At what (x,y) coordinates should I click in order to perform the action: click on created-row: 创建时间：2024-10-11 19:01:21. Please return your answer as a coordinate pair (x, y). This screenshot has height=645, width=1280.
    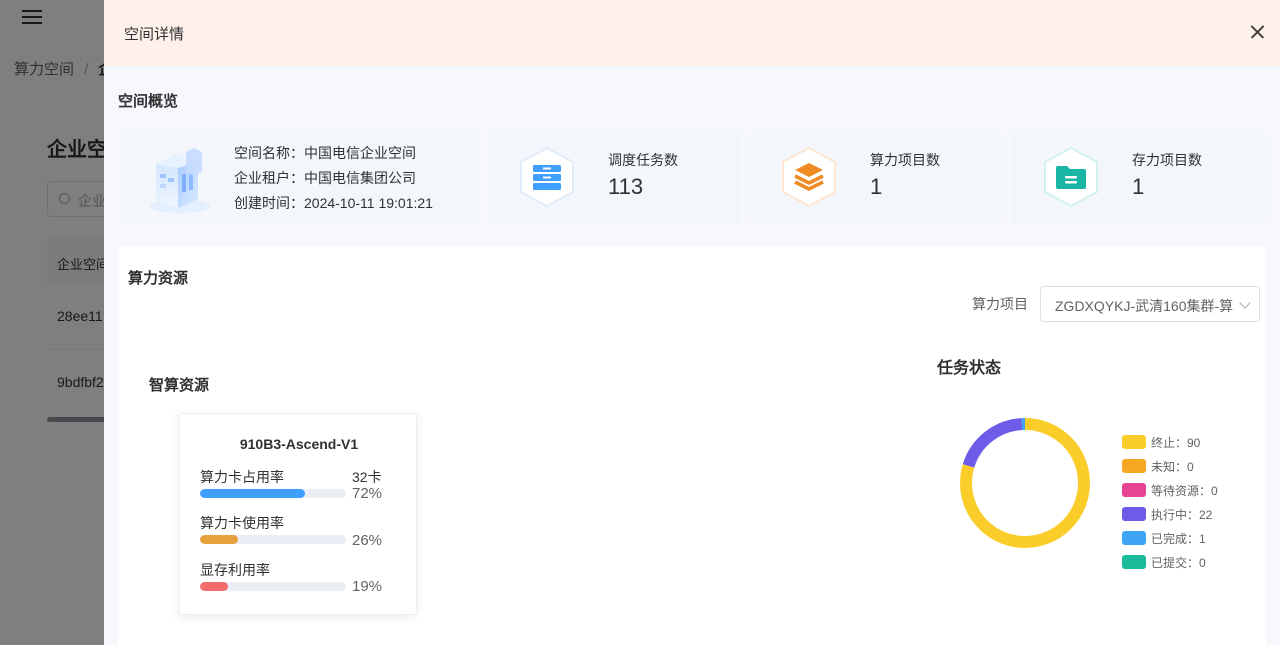
    Looking at the image, I should click on (333, 203).